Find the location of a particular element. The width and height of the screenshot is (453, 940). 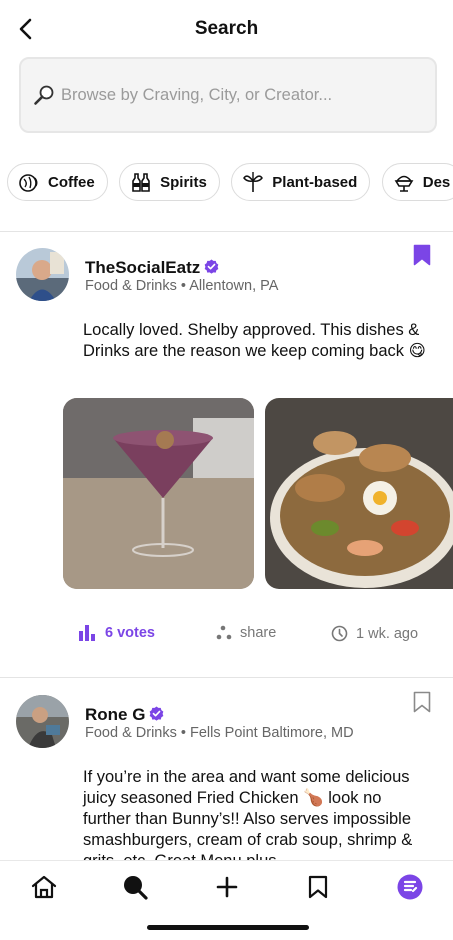

tab-search is located at coordinates (135, 887).